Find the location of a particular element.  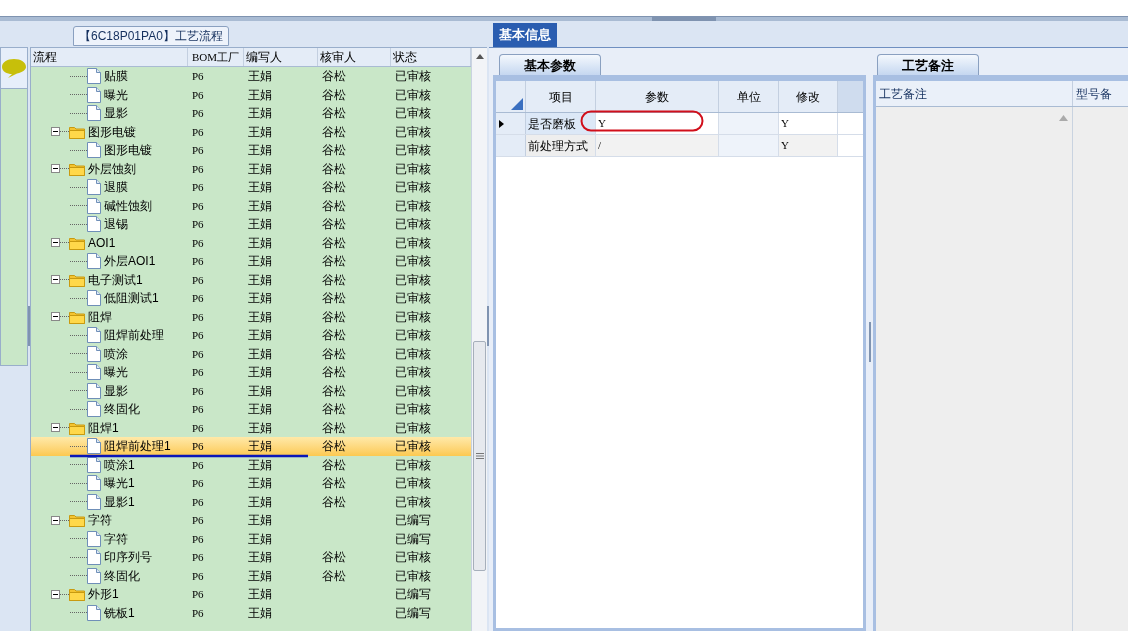

tree-row: 显影1 P6 王娟 谷松 已审核 is located at coordinates (251, 501).